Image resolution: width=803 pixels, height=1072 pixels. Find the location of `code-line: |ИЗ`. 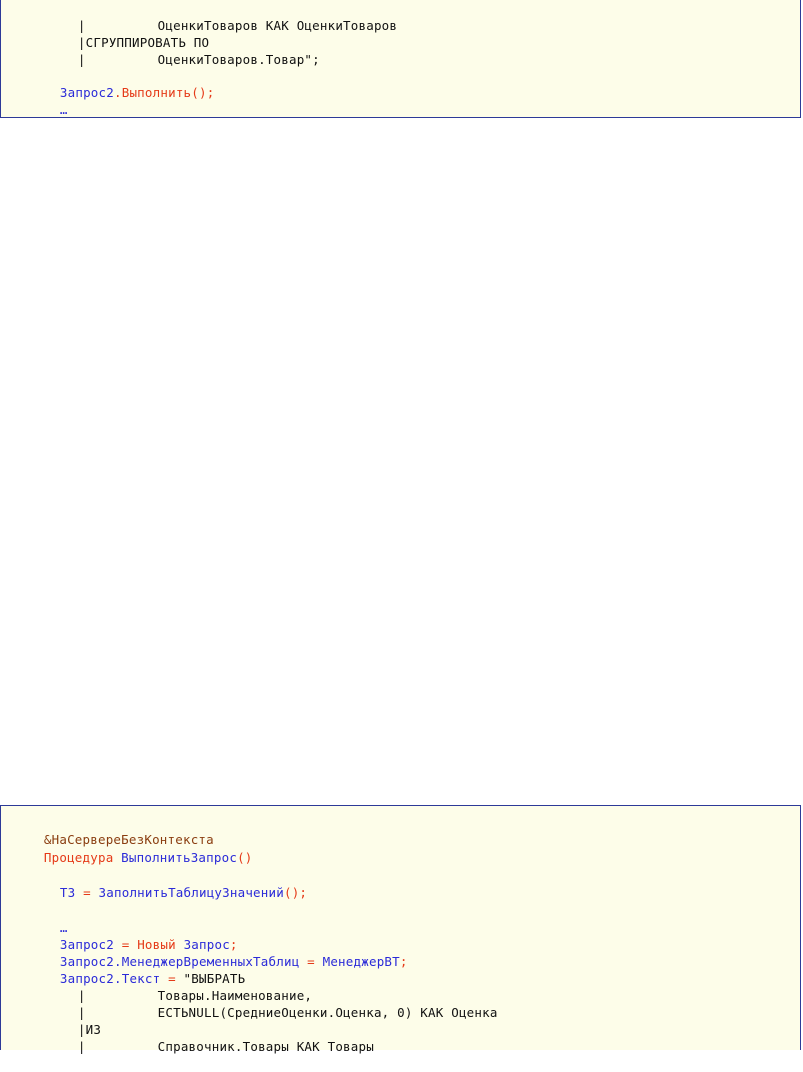

code-line: |ИЗ is located at coordinates (74, 1020).